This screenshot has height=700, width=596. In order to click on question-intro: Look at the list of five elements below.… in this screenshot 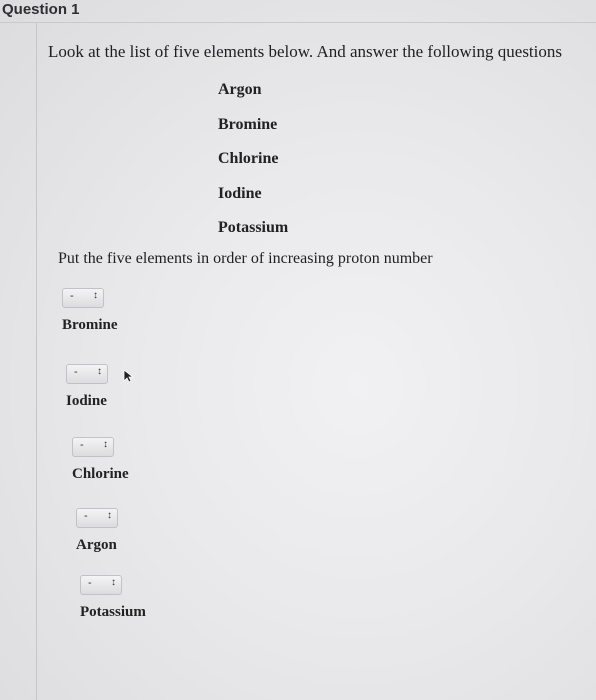, I will do `click(305, 51)`.